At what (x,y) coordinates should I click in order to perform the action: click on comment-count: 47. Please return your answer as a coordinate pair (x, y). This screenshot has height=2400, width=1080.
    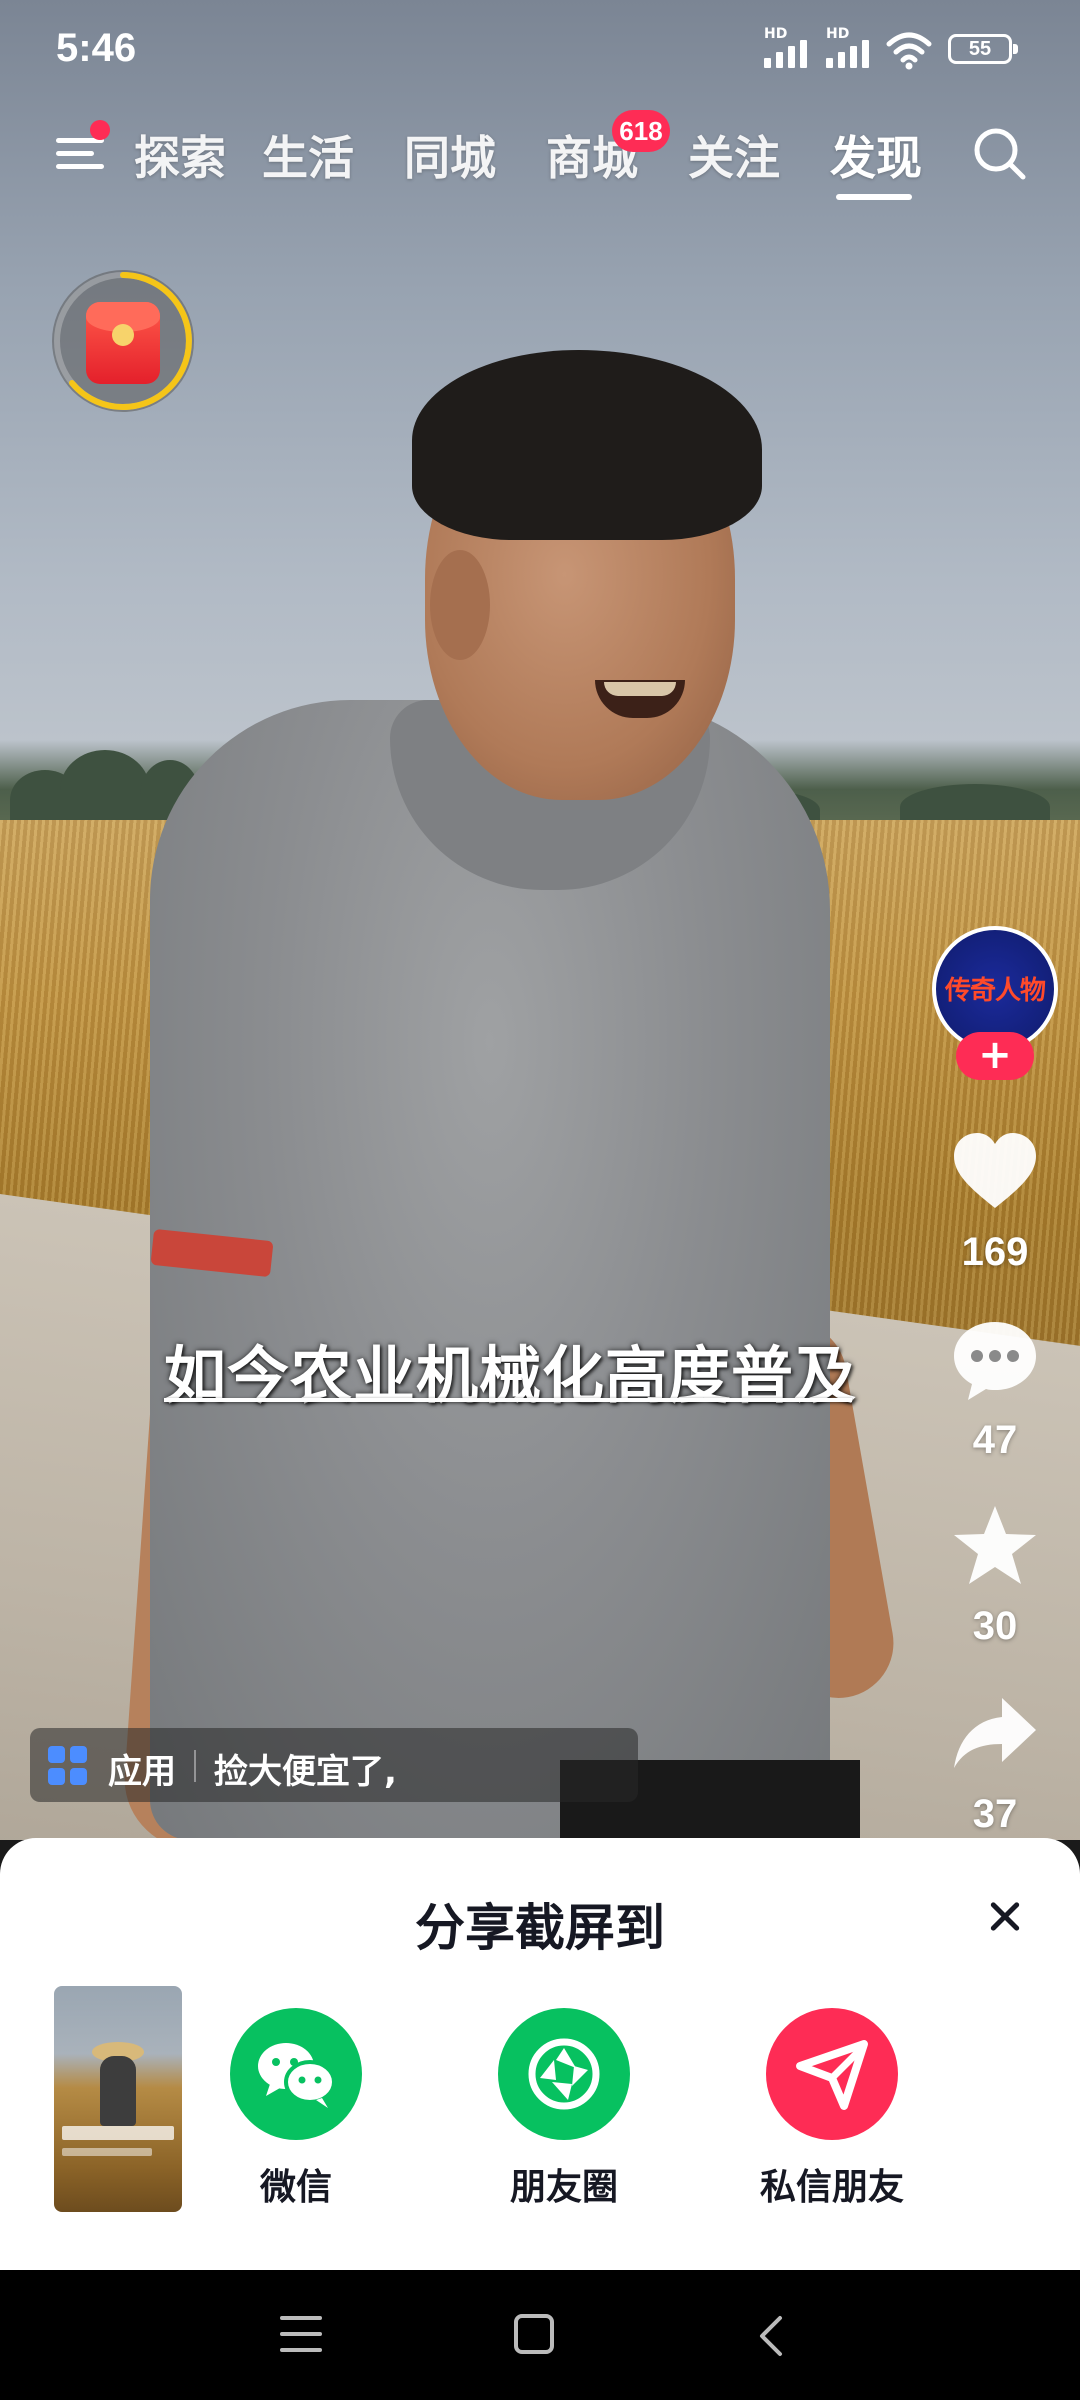
    Looking at the image, I should click on (995, 1440).